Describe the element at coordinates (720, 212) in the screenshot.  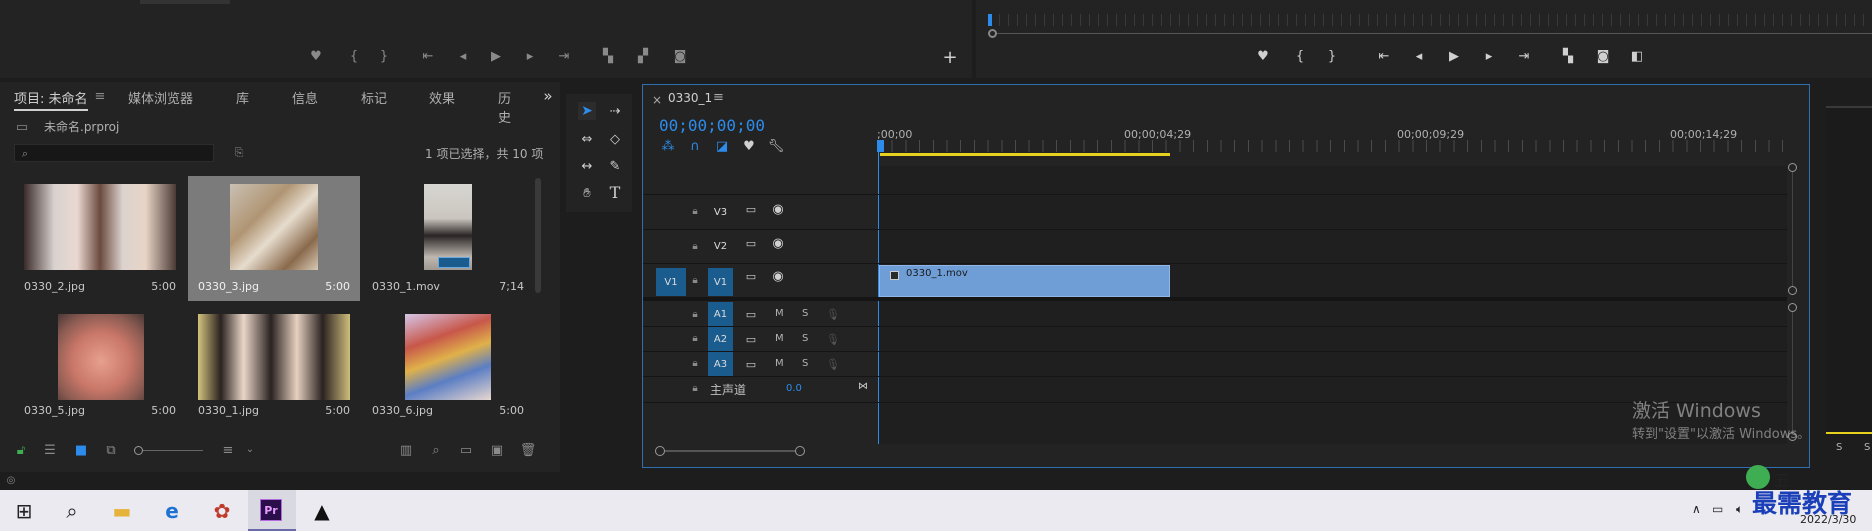
I see `track-label-v3: V3` at that location.